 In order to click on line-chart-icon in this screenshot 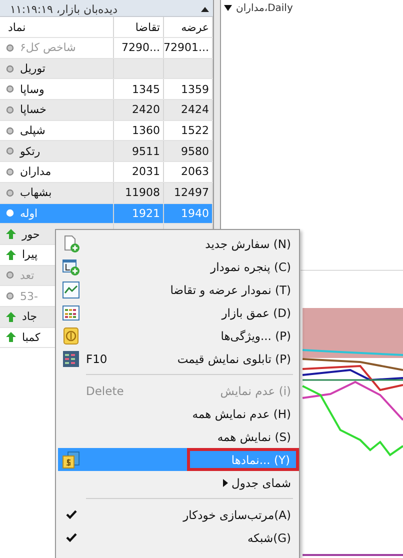, I will do `click(71, 289)`.